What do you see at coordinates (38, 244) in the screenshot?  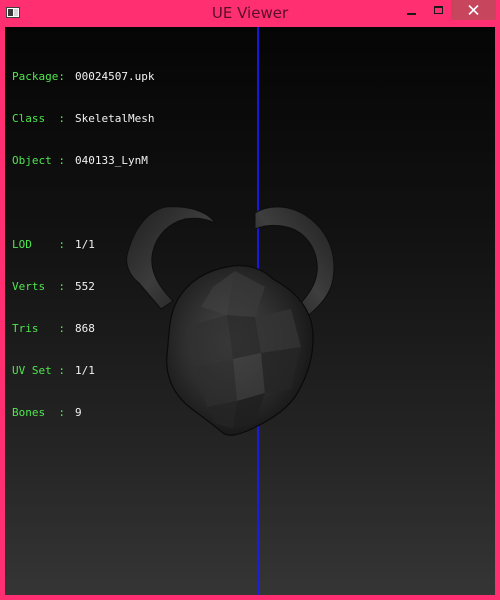 I see `lod-label: LOD :` at bounding box center [38, 244].